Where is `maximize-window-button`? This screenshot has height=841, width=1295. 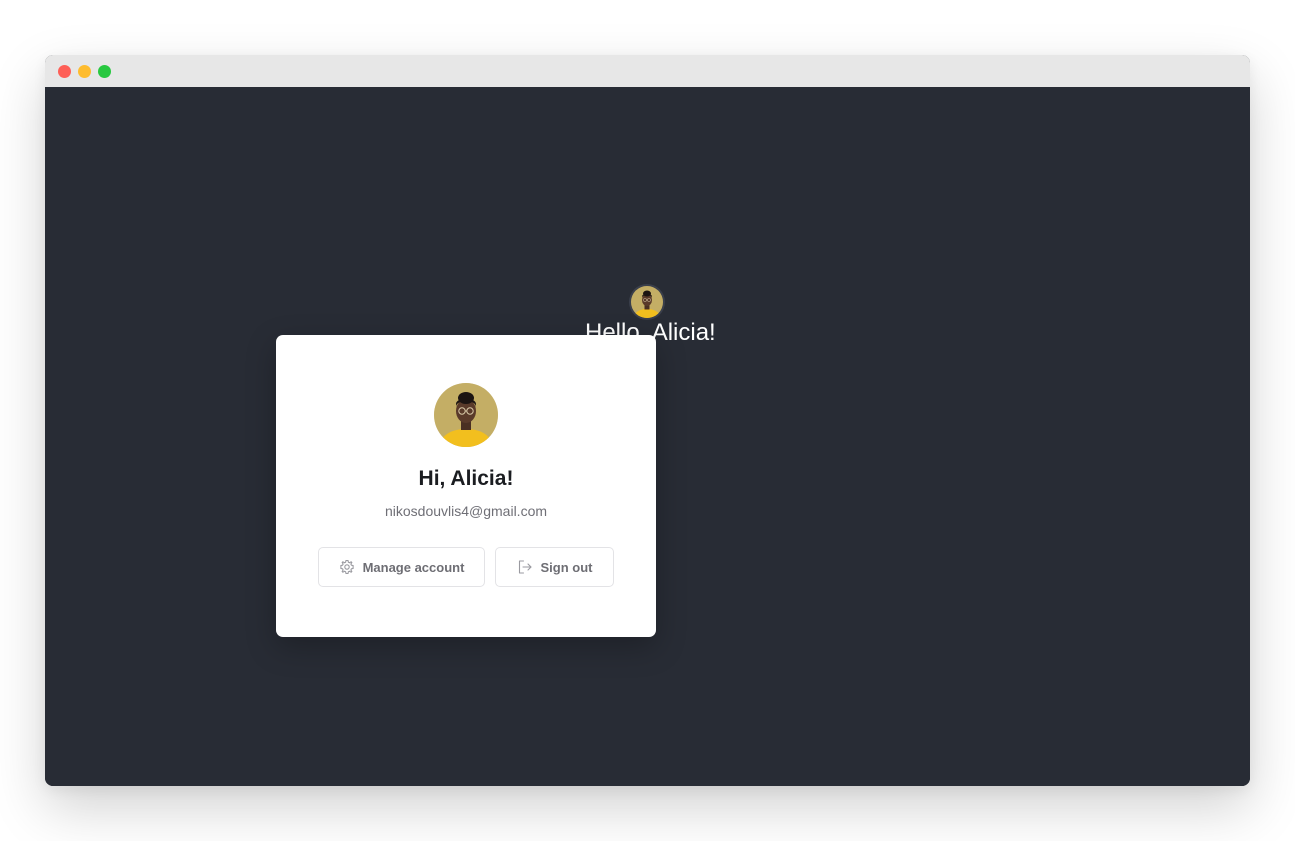
maximize-window-button is located at coordinates (104, 71).